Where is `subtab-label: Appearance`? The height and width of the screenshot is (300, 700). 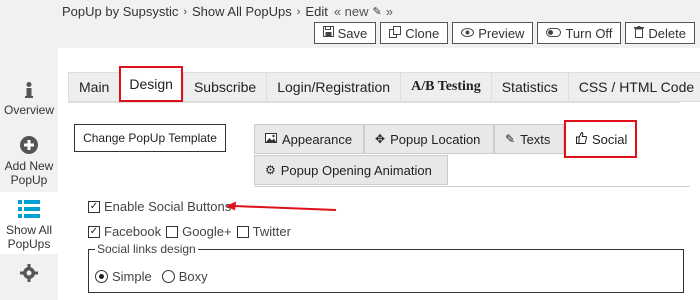
subtab-label: Appearance is located at coordinates (317, 139).